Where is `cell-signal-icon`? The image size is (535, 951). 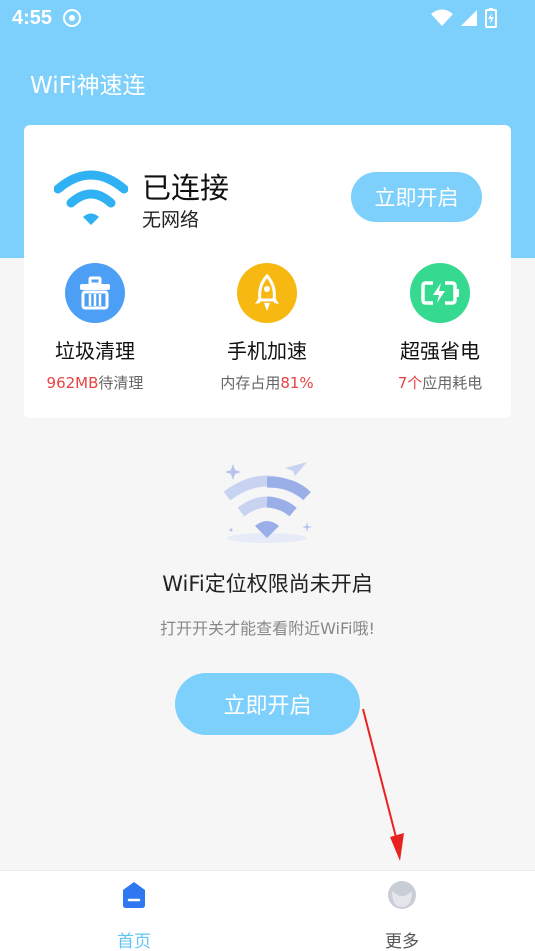
cell-signal-icon is located at coordinates (469, 18).